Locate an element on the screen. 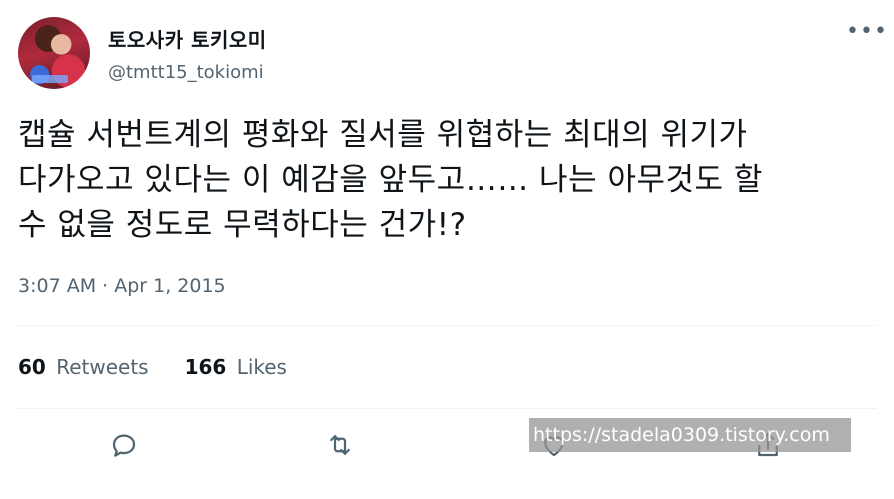 The width and height of the screenshot is (894, 499). reply-icon is located at coordinates (124, 445).